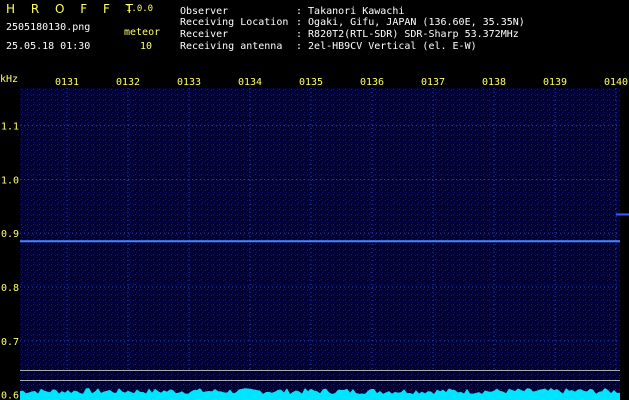 This screenshot has width=629, height=400. What do you see at coordinates (372, 82) in the screenshot?
I see `x-tick-label: 0136` at bounding box center [372, 82].